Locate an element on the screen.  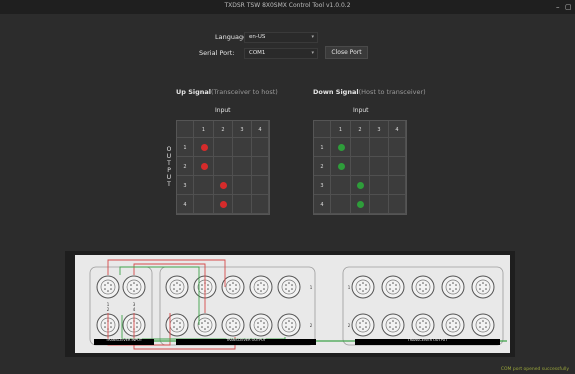
down-matrix-header-cell: 1 is located at coordinates (322, 147).